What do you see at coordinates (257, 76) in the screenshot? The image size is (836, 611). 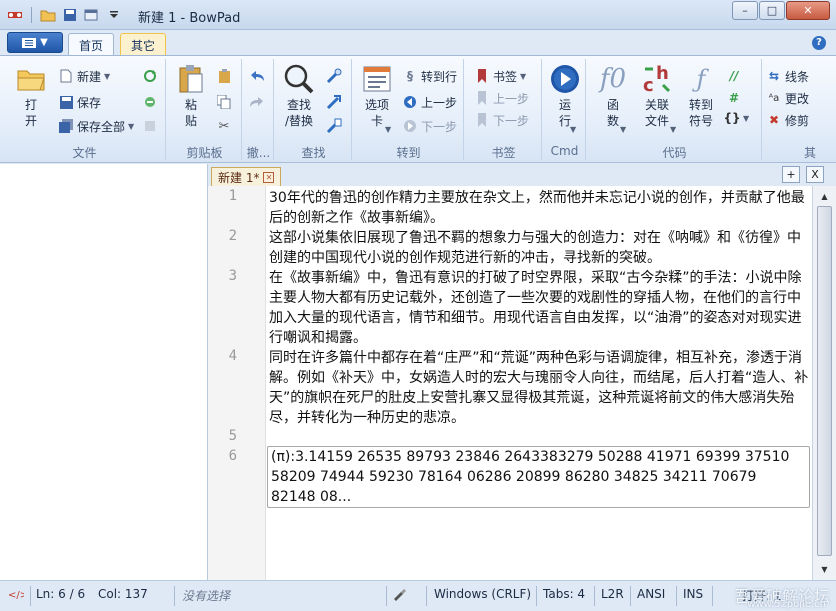 I see `undo-button` at bounding box center [257, 76].